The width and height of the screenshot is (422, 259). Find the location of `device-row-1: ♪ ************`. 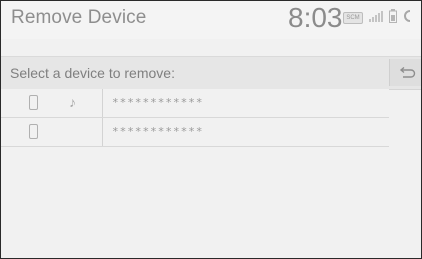

device-row-1: ♪ ************ is located at coordinates (195, 103).